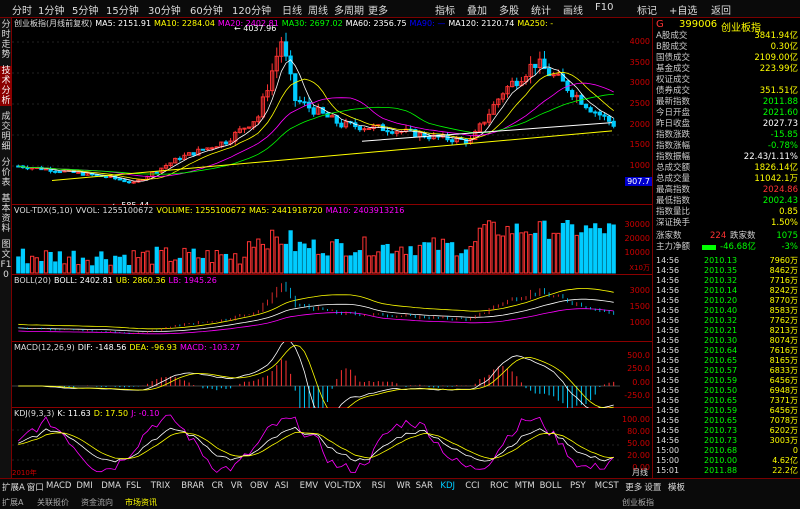 This screenshot has height=509, width=800. Describe the element at coordinates (669, 236) in the screenshot. I see `up-label: 涨家数` at that location.